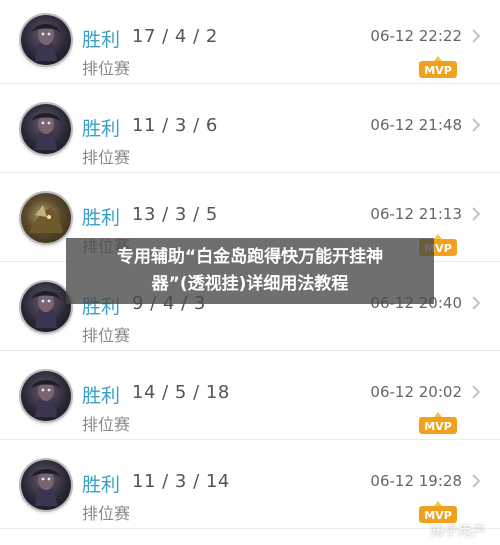 This screenshot has height=545, width=500. What do you see at coordinates (250, 257) in the screenshot?
I see `overlay-line-1: 专用辅助“白金岛跑得快万能开挂神` at bounding box center [250, 257].